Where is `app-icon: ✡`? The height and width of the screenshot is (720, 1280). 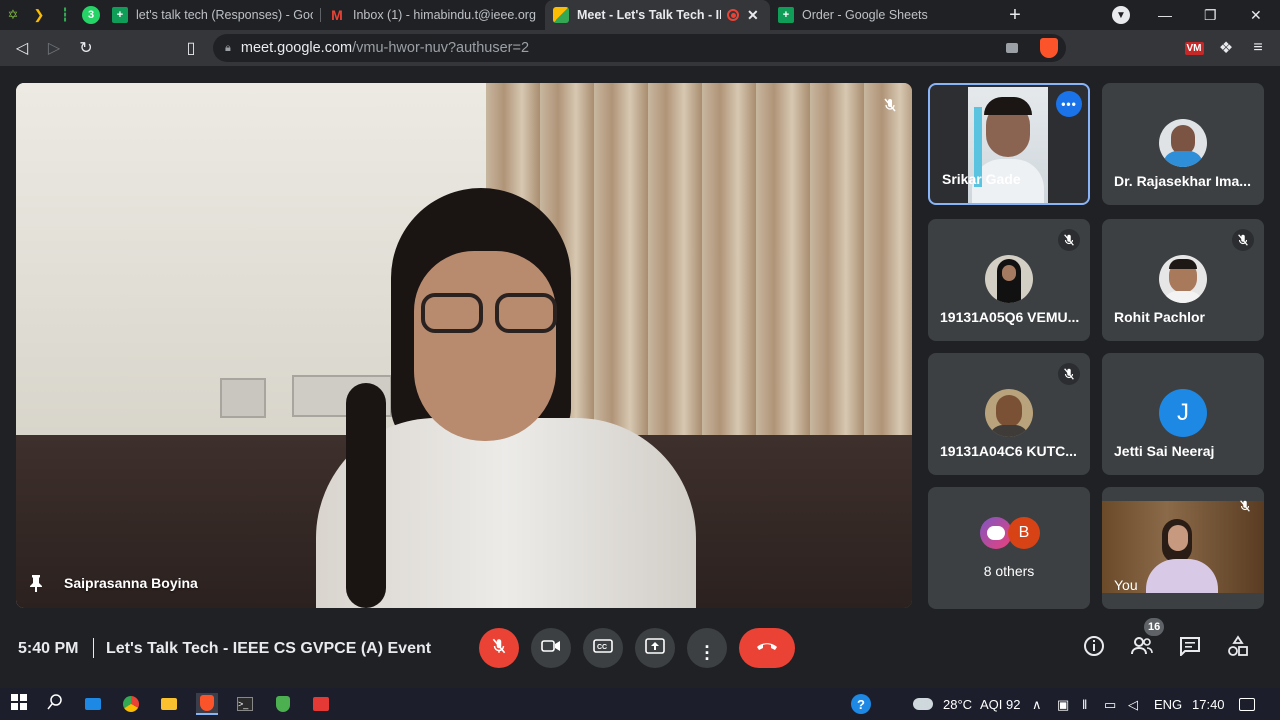 app-icon: ✡ is located at coordinates (13, 14).